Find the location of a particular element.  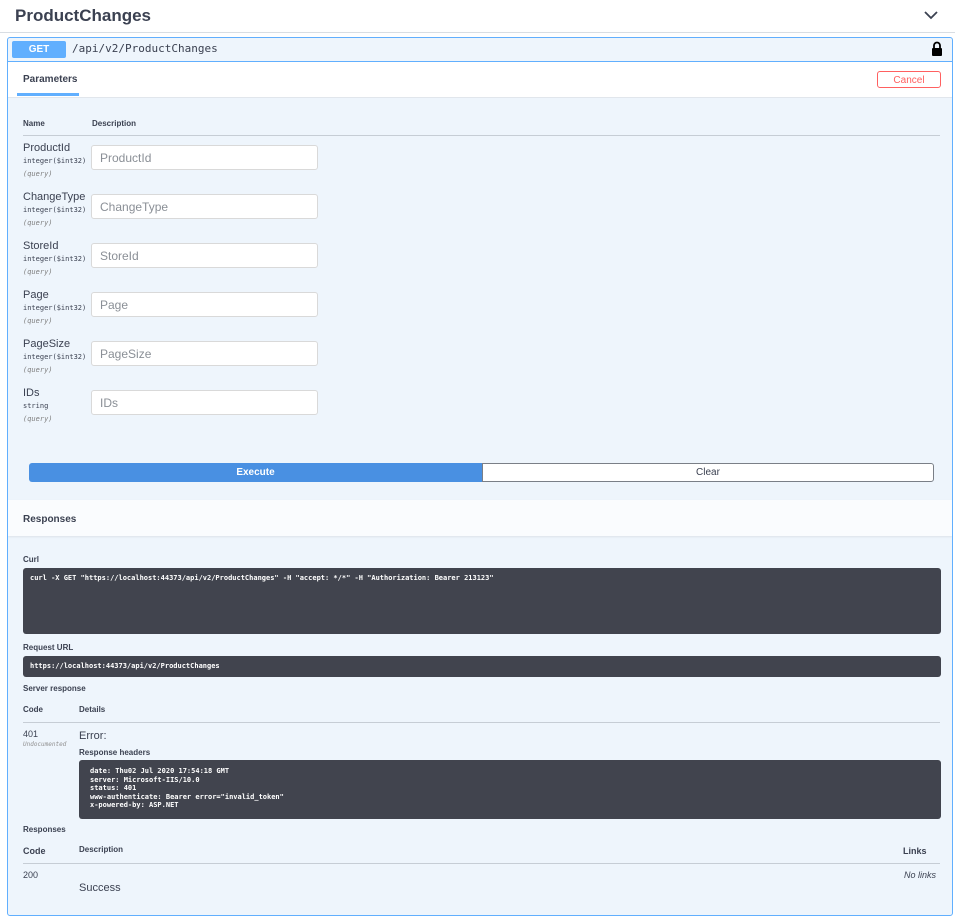

parameters-tabbar: Parameters Cancel is located at coordinates (480, 80).